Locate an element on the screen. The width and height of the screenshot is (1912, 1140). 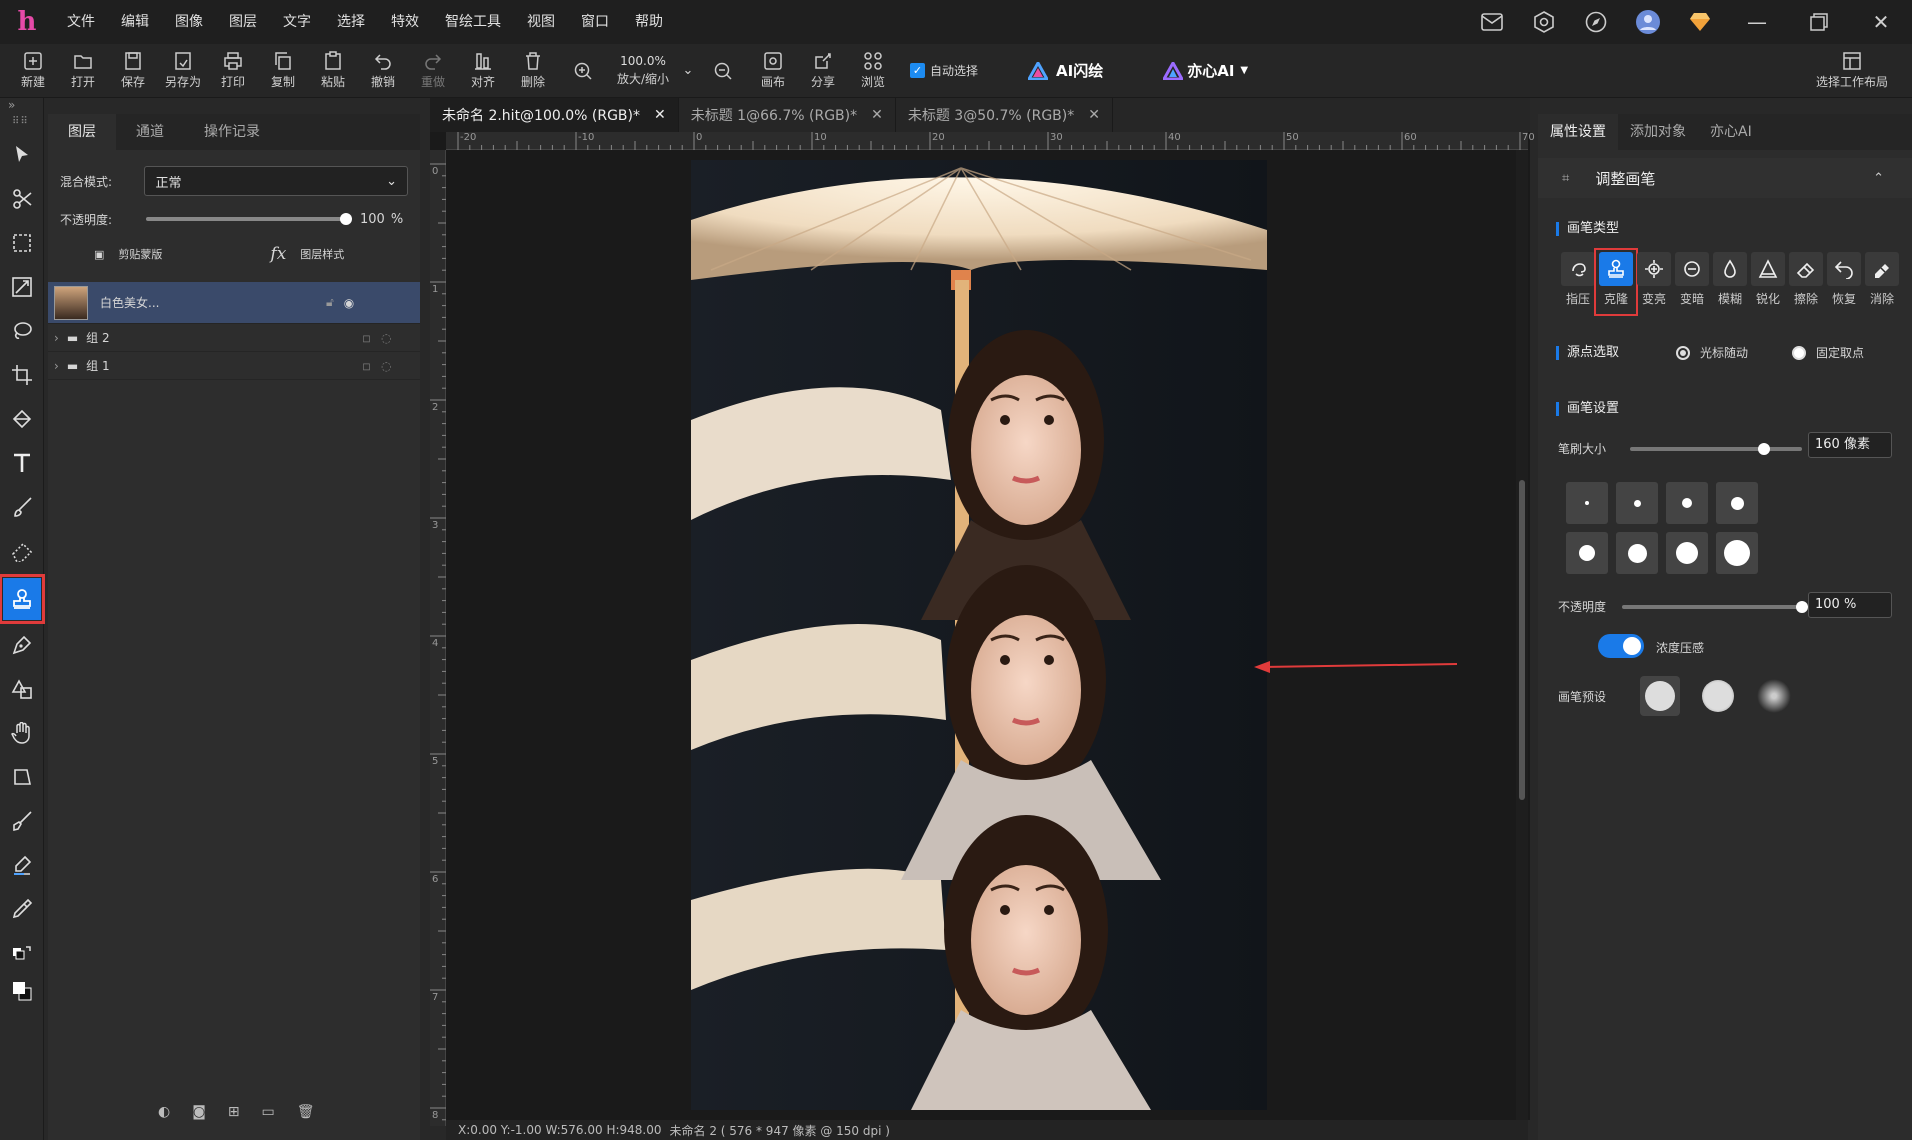
doc-tab-active: 未命名 2.hit@100.0% (RGB)* ✕ is located at coordinates (554, 115).